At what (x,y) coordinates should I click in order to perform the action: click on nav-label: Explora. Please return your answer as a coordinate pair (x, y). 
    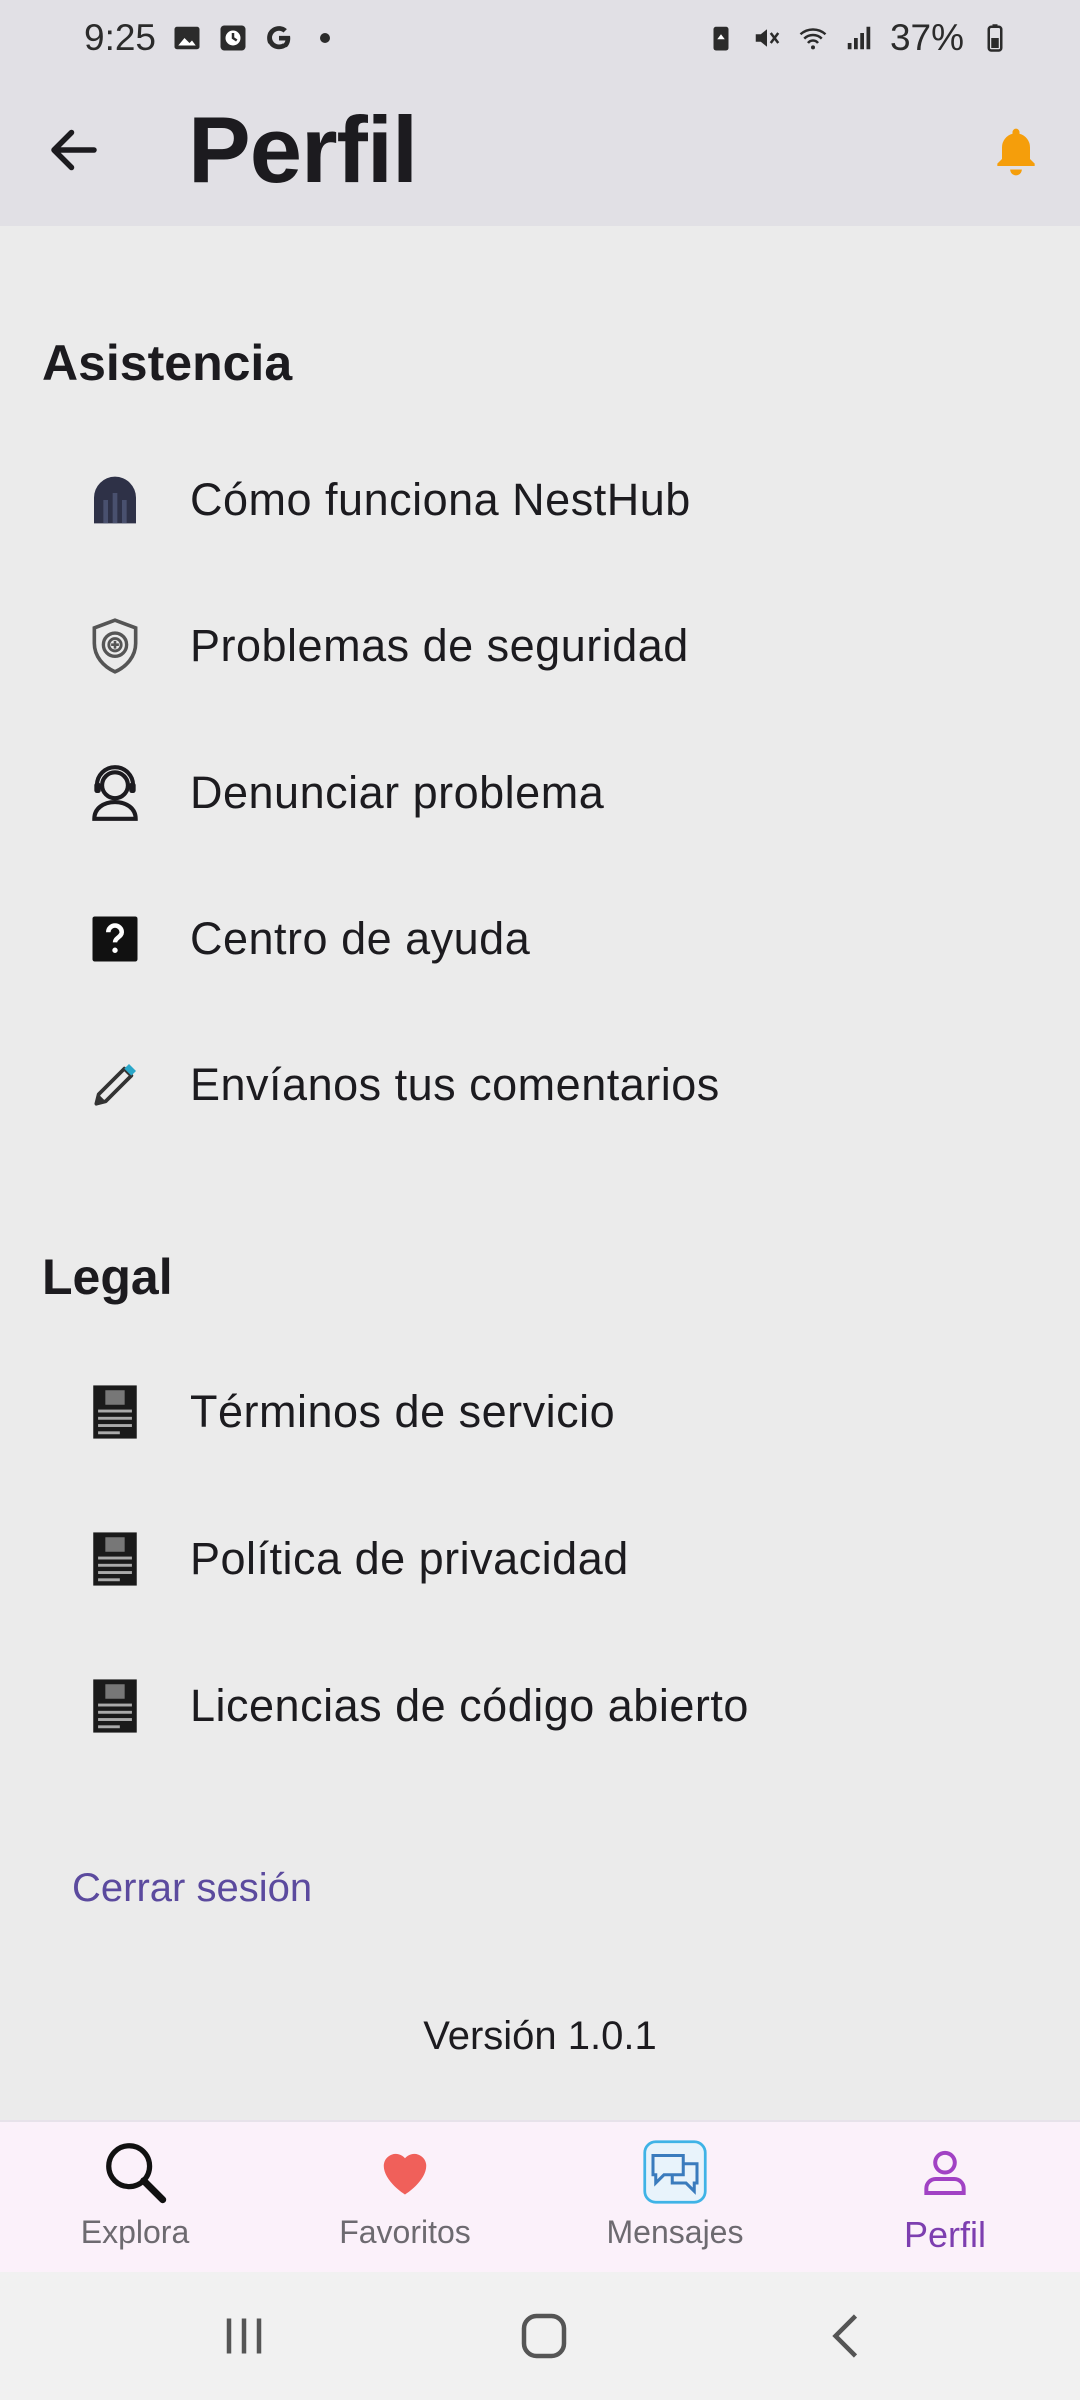
    Looking at the image, I should click on (135, 2232).